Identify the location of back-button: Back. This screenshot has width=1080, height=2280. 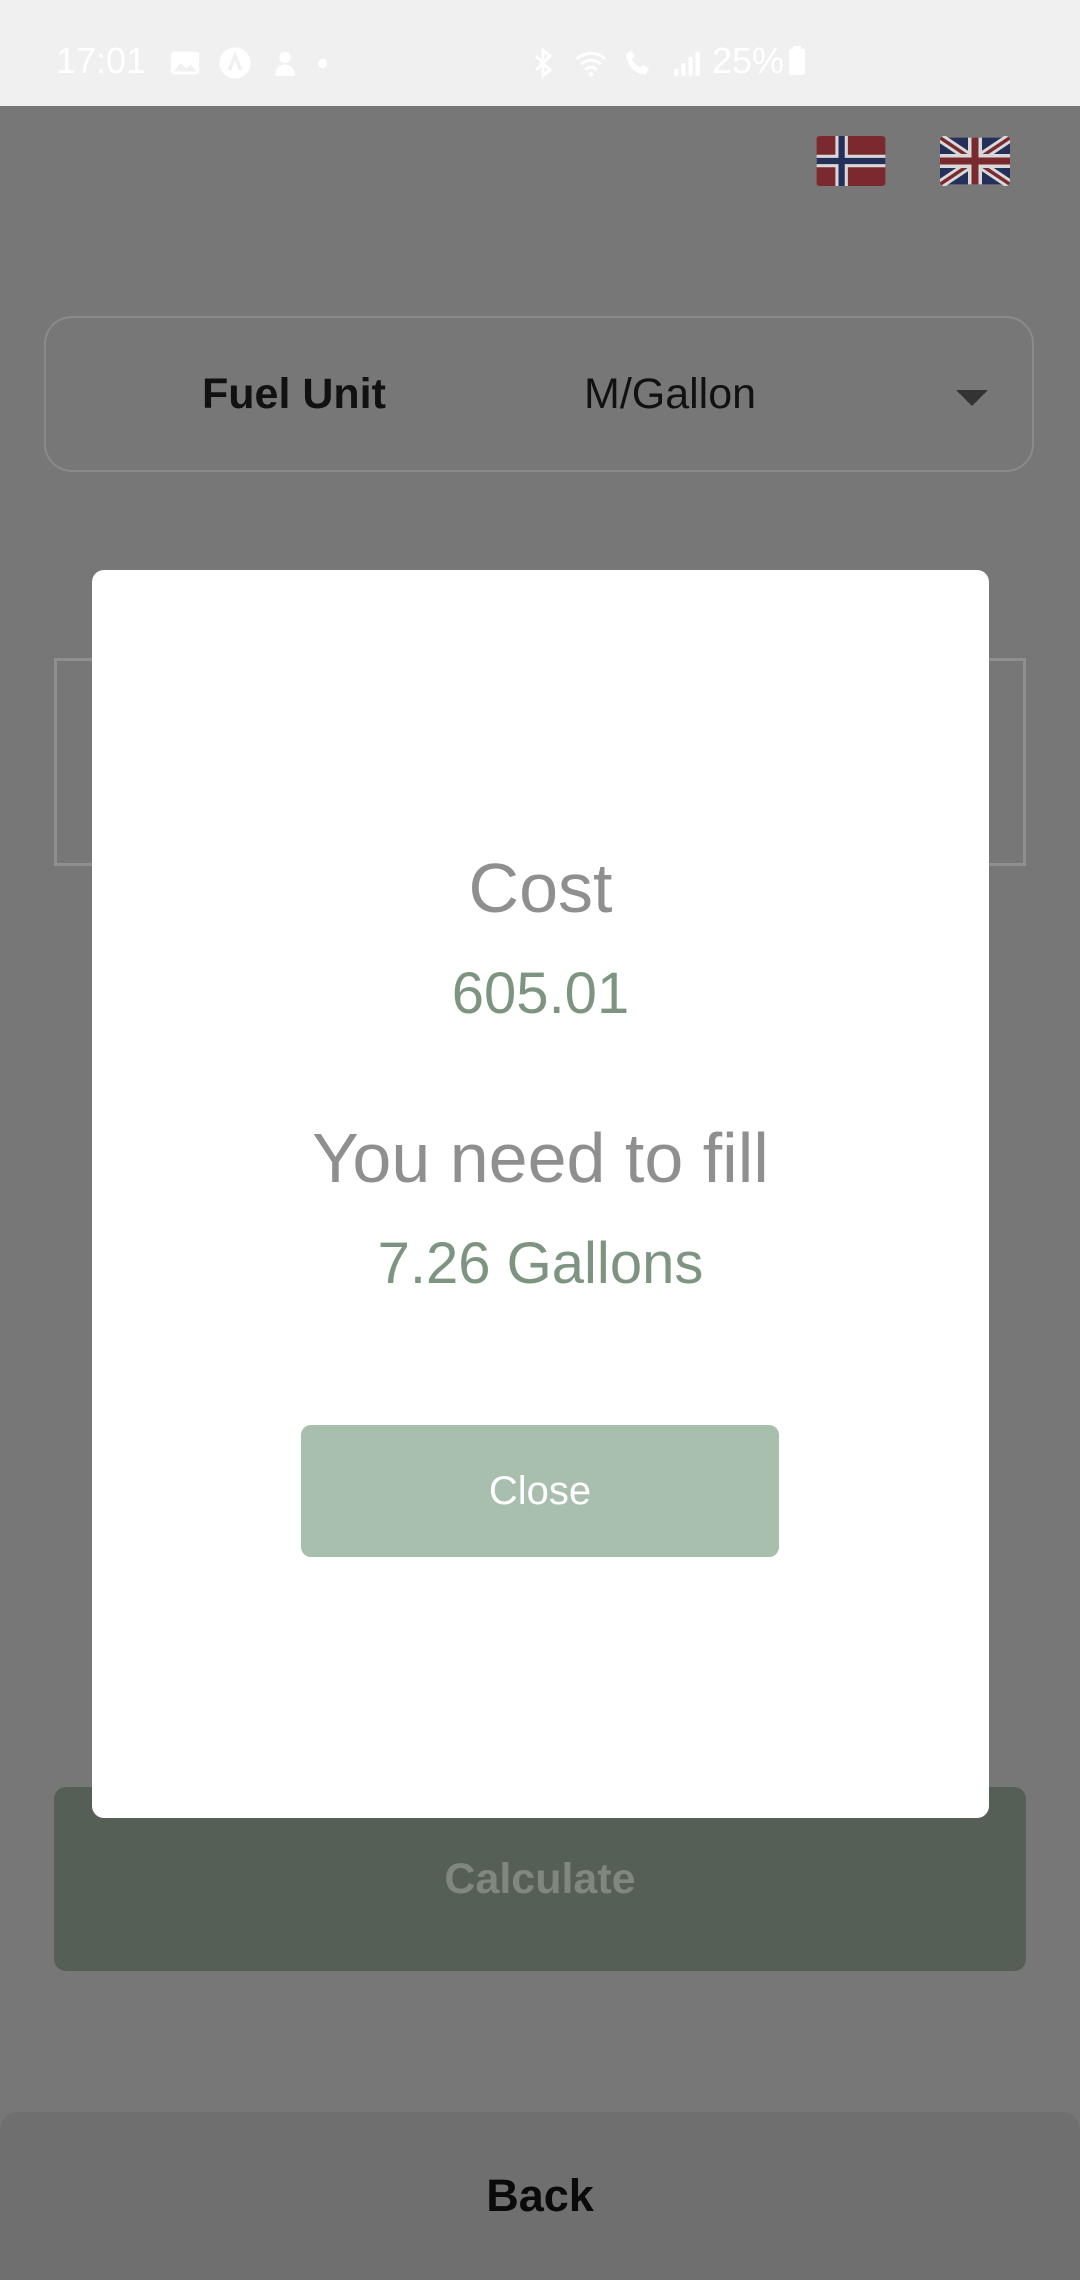
(540, 2196).